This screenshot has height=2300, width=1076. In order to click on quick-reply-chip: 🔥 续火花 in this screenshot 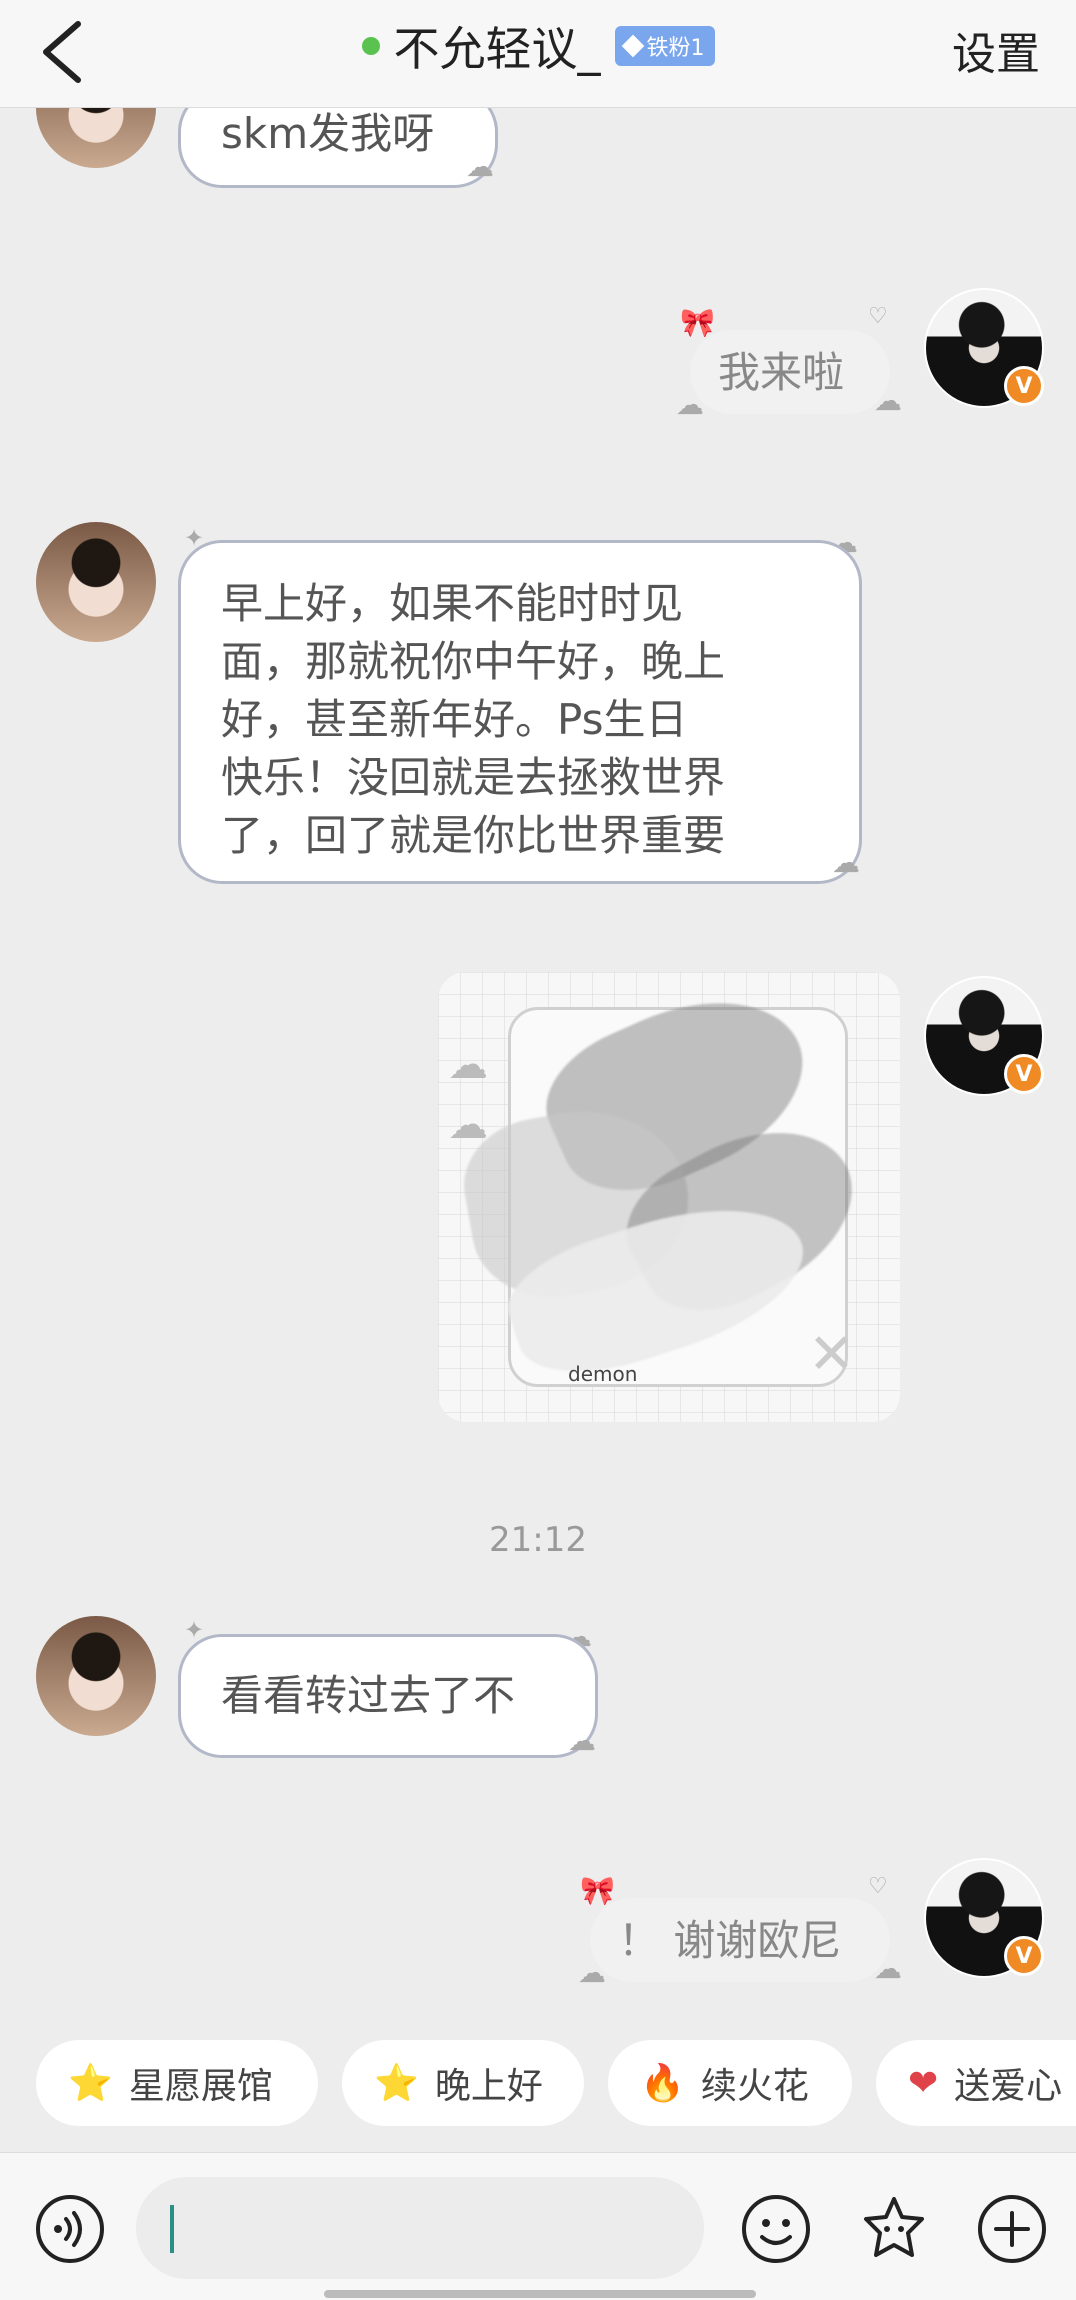, I will do `click(730, 2083)`.